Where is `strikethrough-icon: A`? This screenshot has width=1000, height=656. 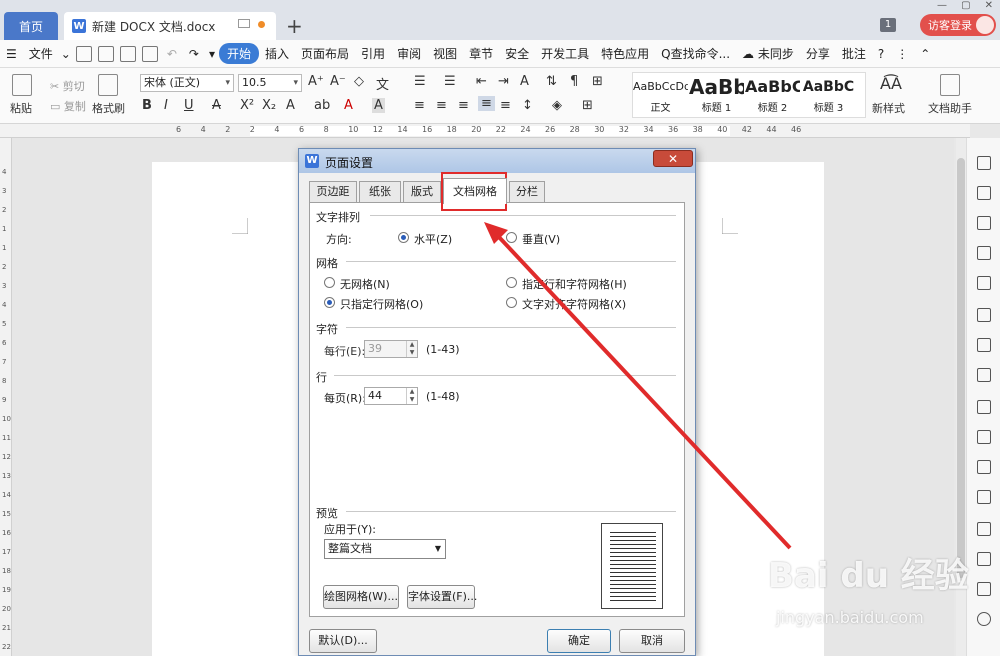 strikethrough-icon: A is located at coordinates (216, 105).